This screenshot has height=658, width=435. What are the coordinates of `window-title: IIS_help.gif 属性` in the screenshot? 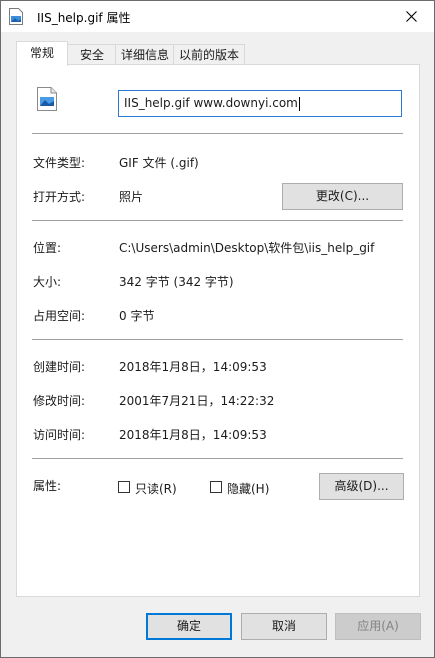 It's located at (84, 18).